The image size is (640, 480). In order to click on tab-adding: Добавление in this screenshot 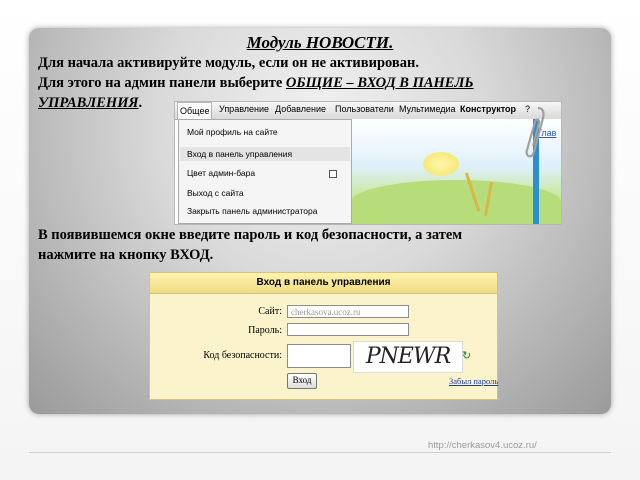, I will do `click(300, 109)`.